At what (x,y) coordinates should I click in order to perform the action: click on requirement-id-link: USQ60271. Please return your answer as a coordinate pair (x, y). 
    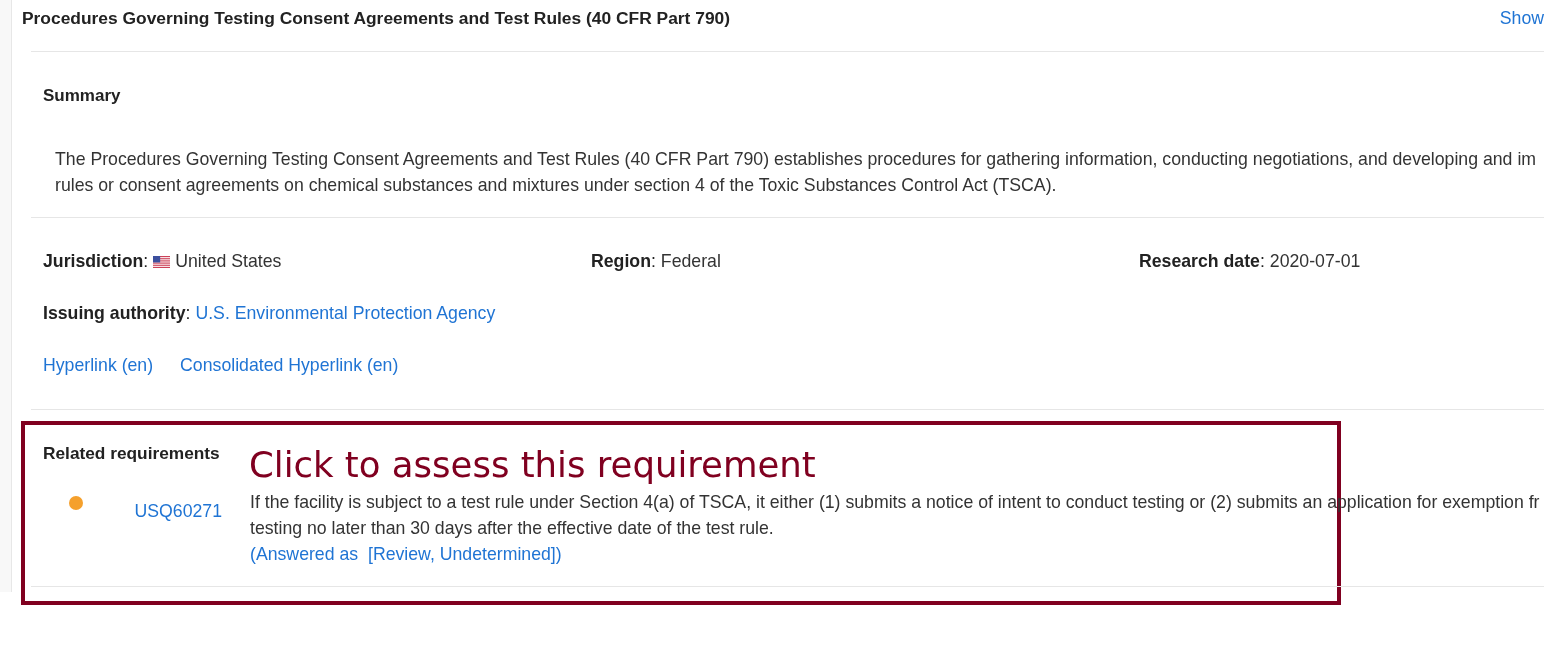
    Looking at the image, I should click on (178, 511).